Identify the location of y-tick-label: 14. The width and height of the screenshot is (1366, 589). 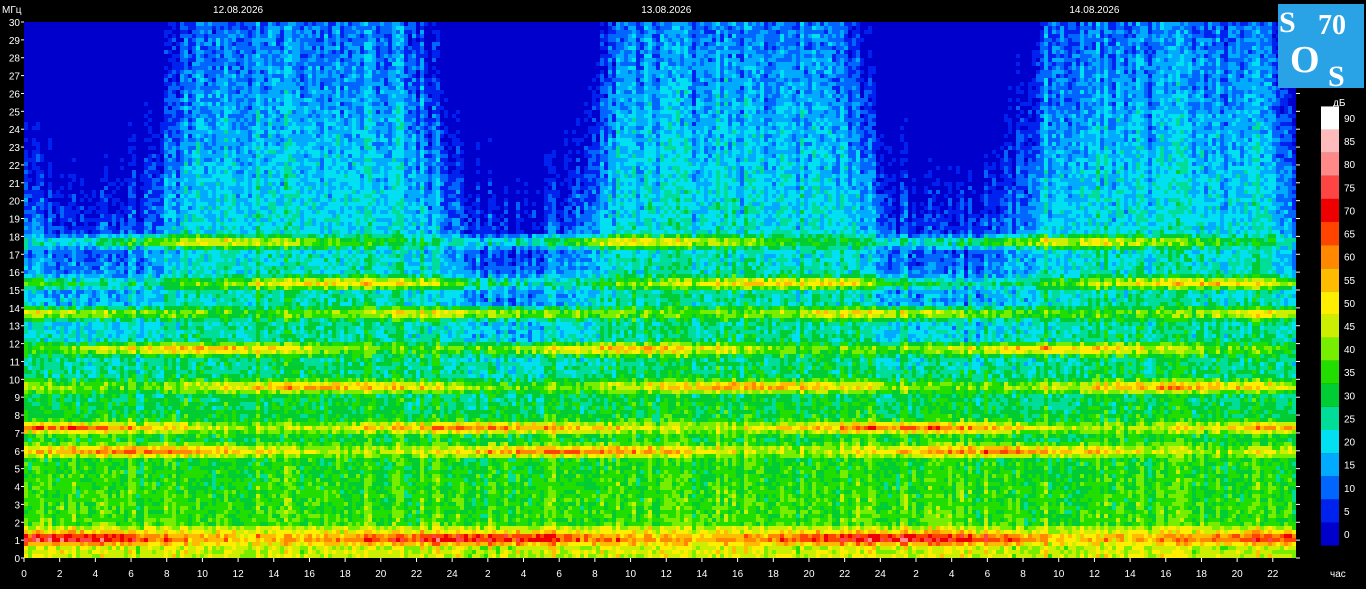
(15, 309).